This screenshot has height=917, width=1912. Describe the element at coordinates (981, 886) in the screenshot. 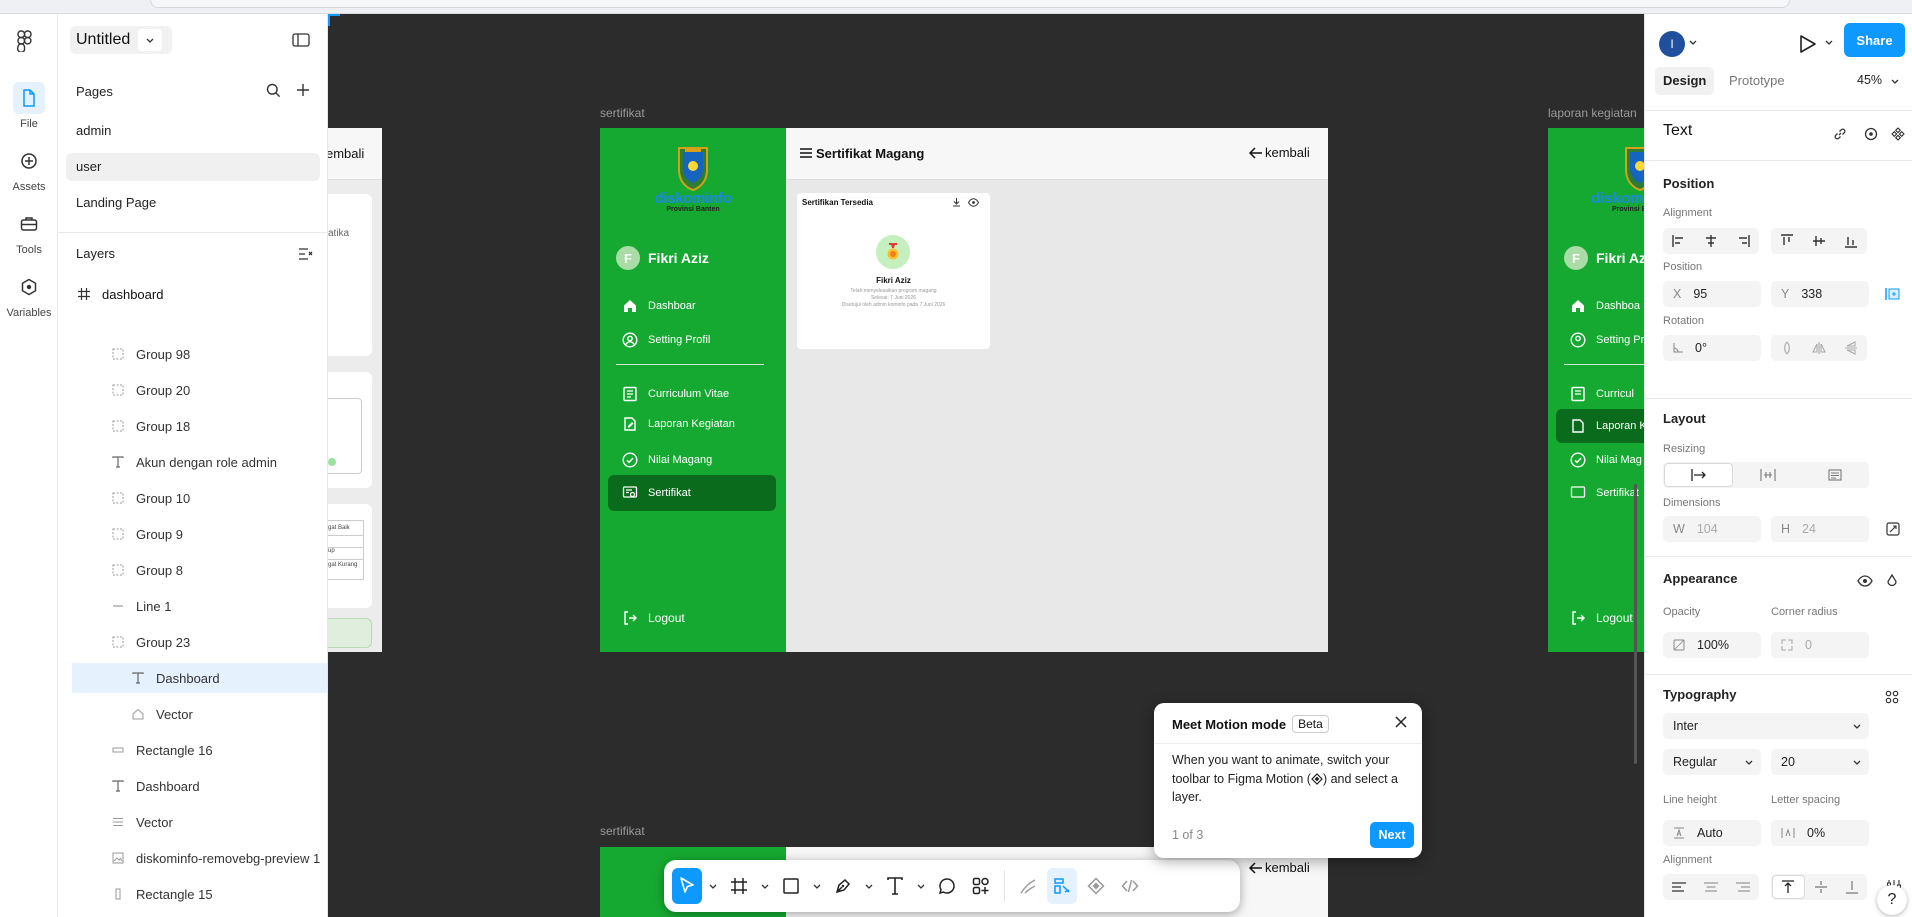

I see `actions-tool` at that location.